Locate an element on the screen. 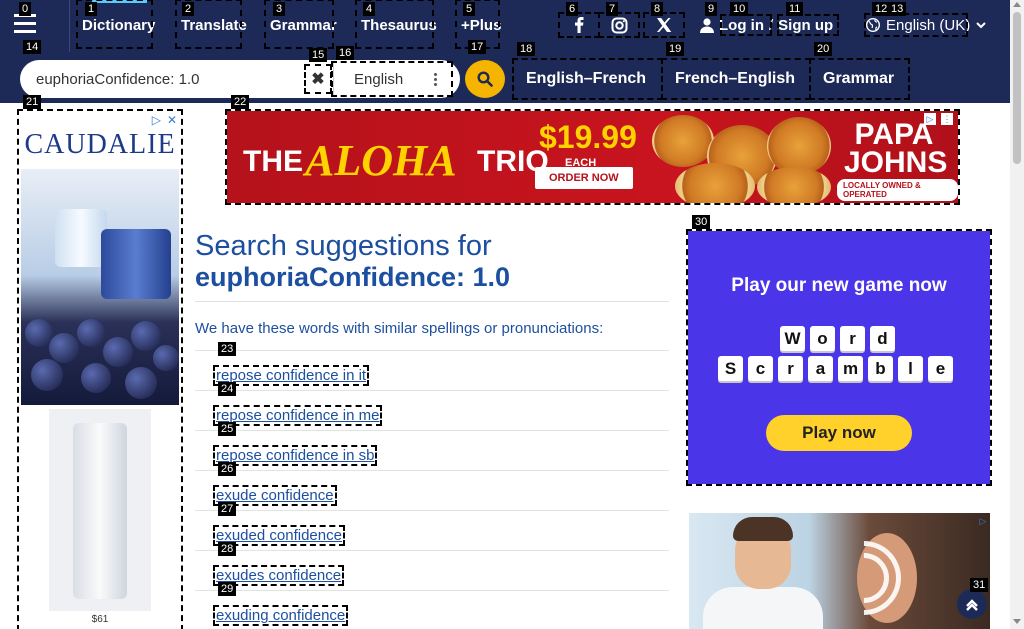 Image resolution: width=1024 pixels, height=629 pixels. suggestion-link: repose confidence in me is located at coordinates (297, 415).